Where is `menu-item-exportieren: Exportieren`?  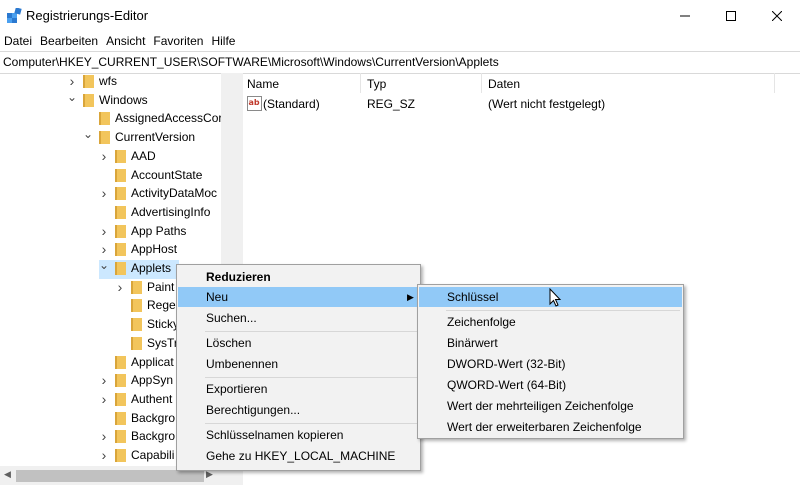 menu-item-exportieren: Exportieren is located at coordinates (298, 389).